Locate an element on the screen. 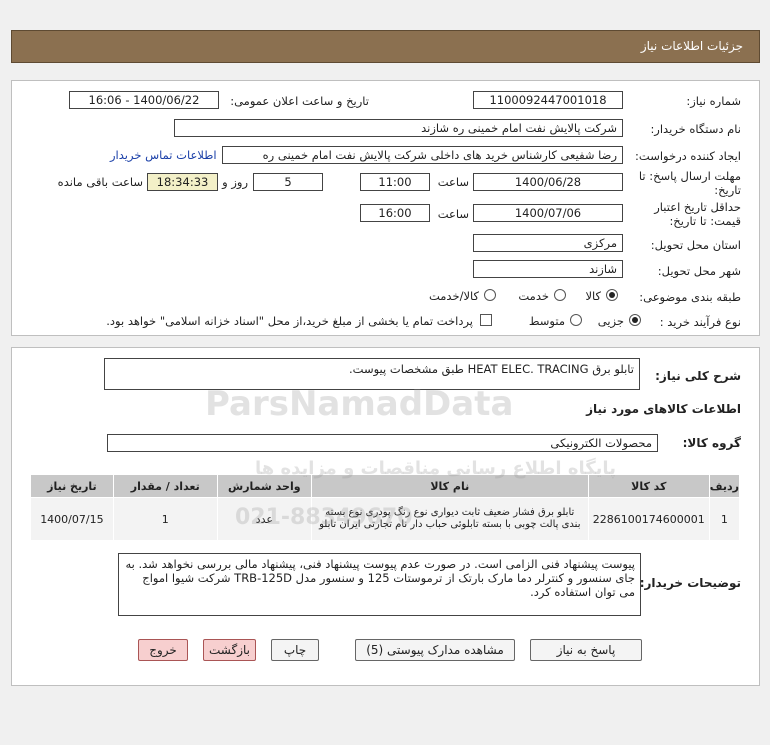 The image size is (770, 745). deadline-time-field: 11:00 is located at coordinates (395, 182).